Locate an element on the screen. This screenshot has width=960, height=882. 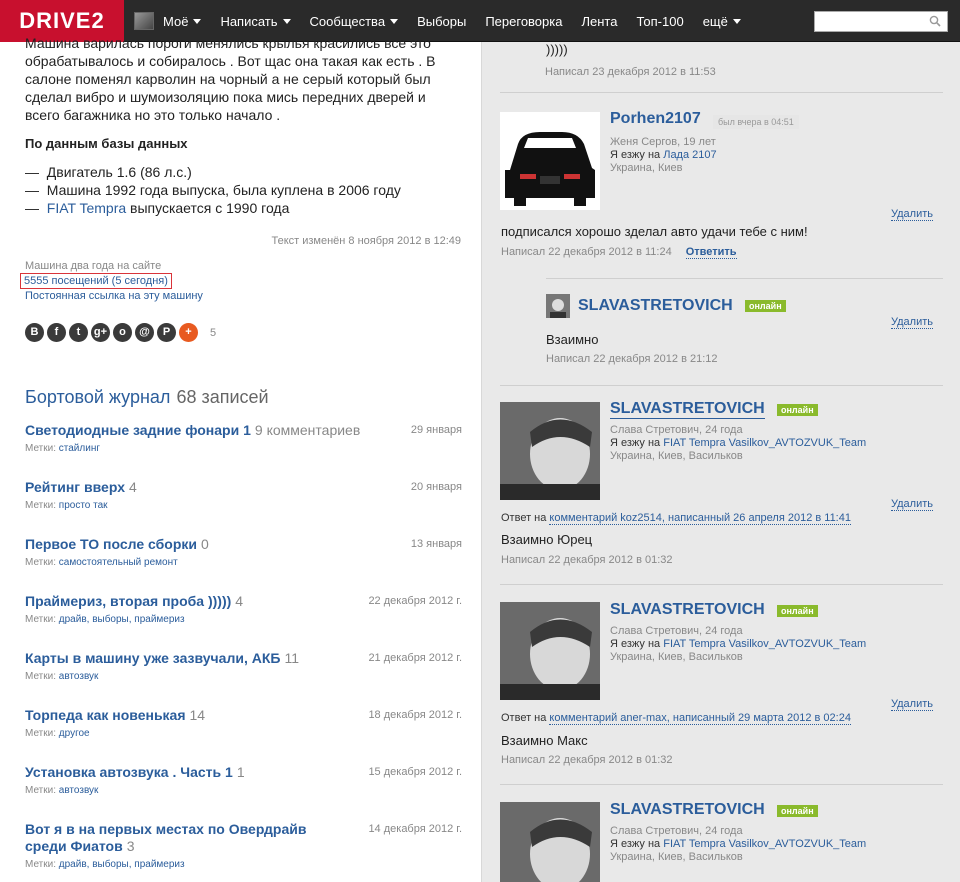
entry-title-link: Рейтинг вверх is located at coordinates (75, 487).